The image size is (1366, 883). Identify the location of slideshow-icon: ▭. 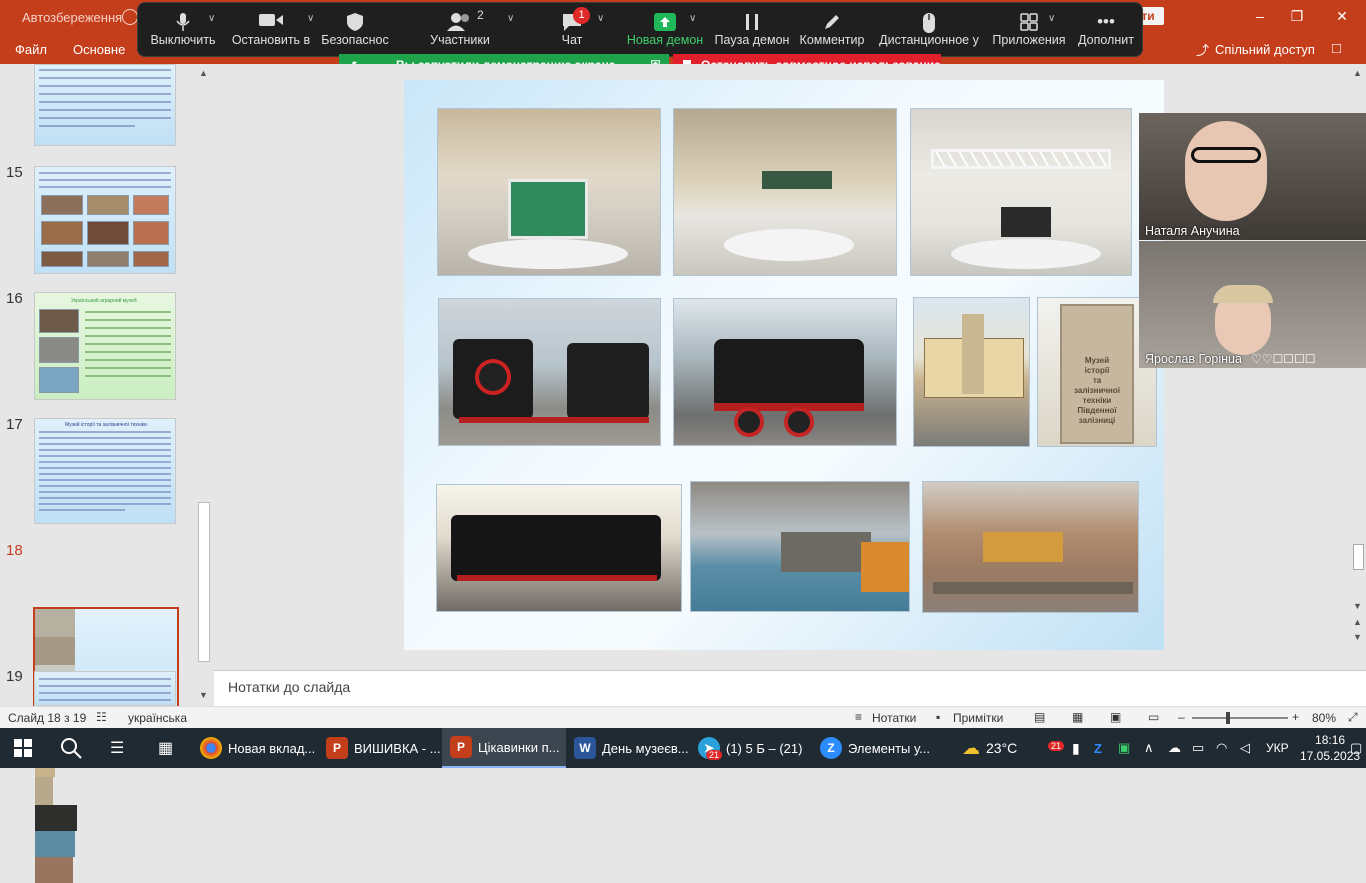
(1153, 717).